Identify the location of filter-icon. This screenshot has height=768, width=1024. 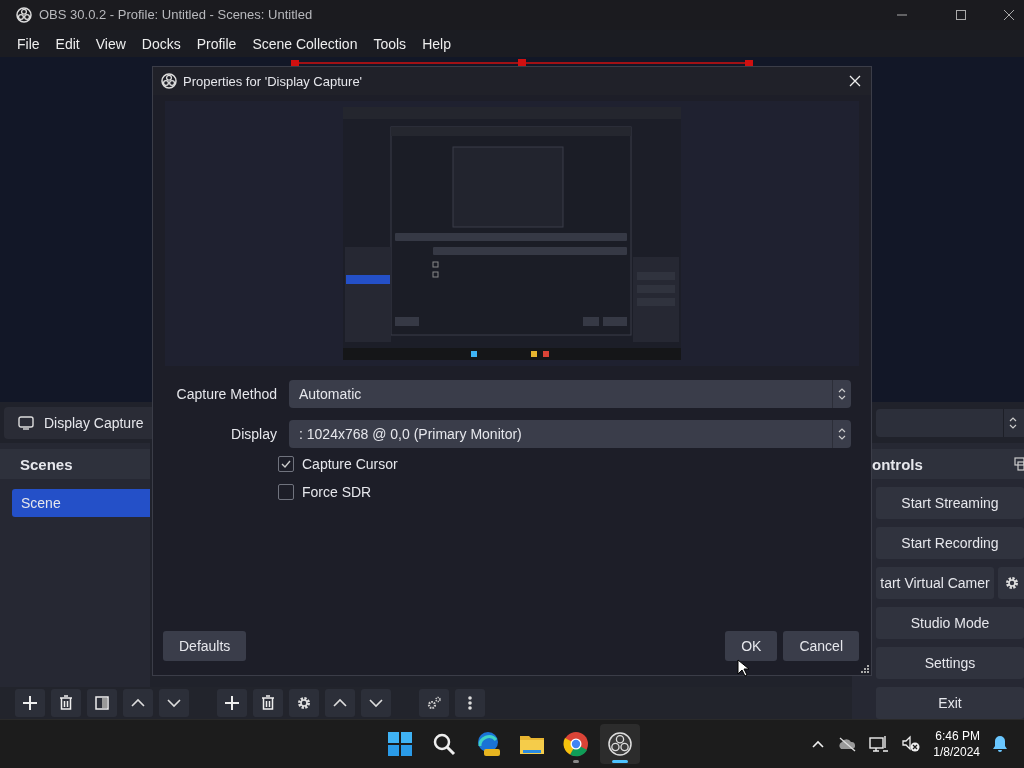
(102, 703).